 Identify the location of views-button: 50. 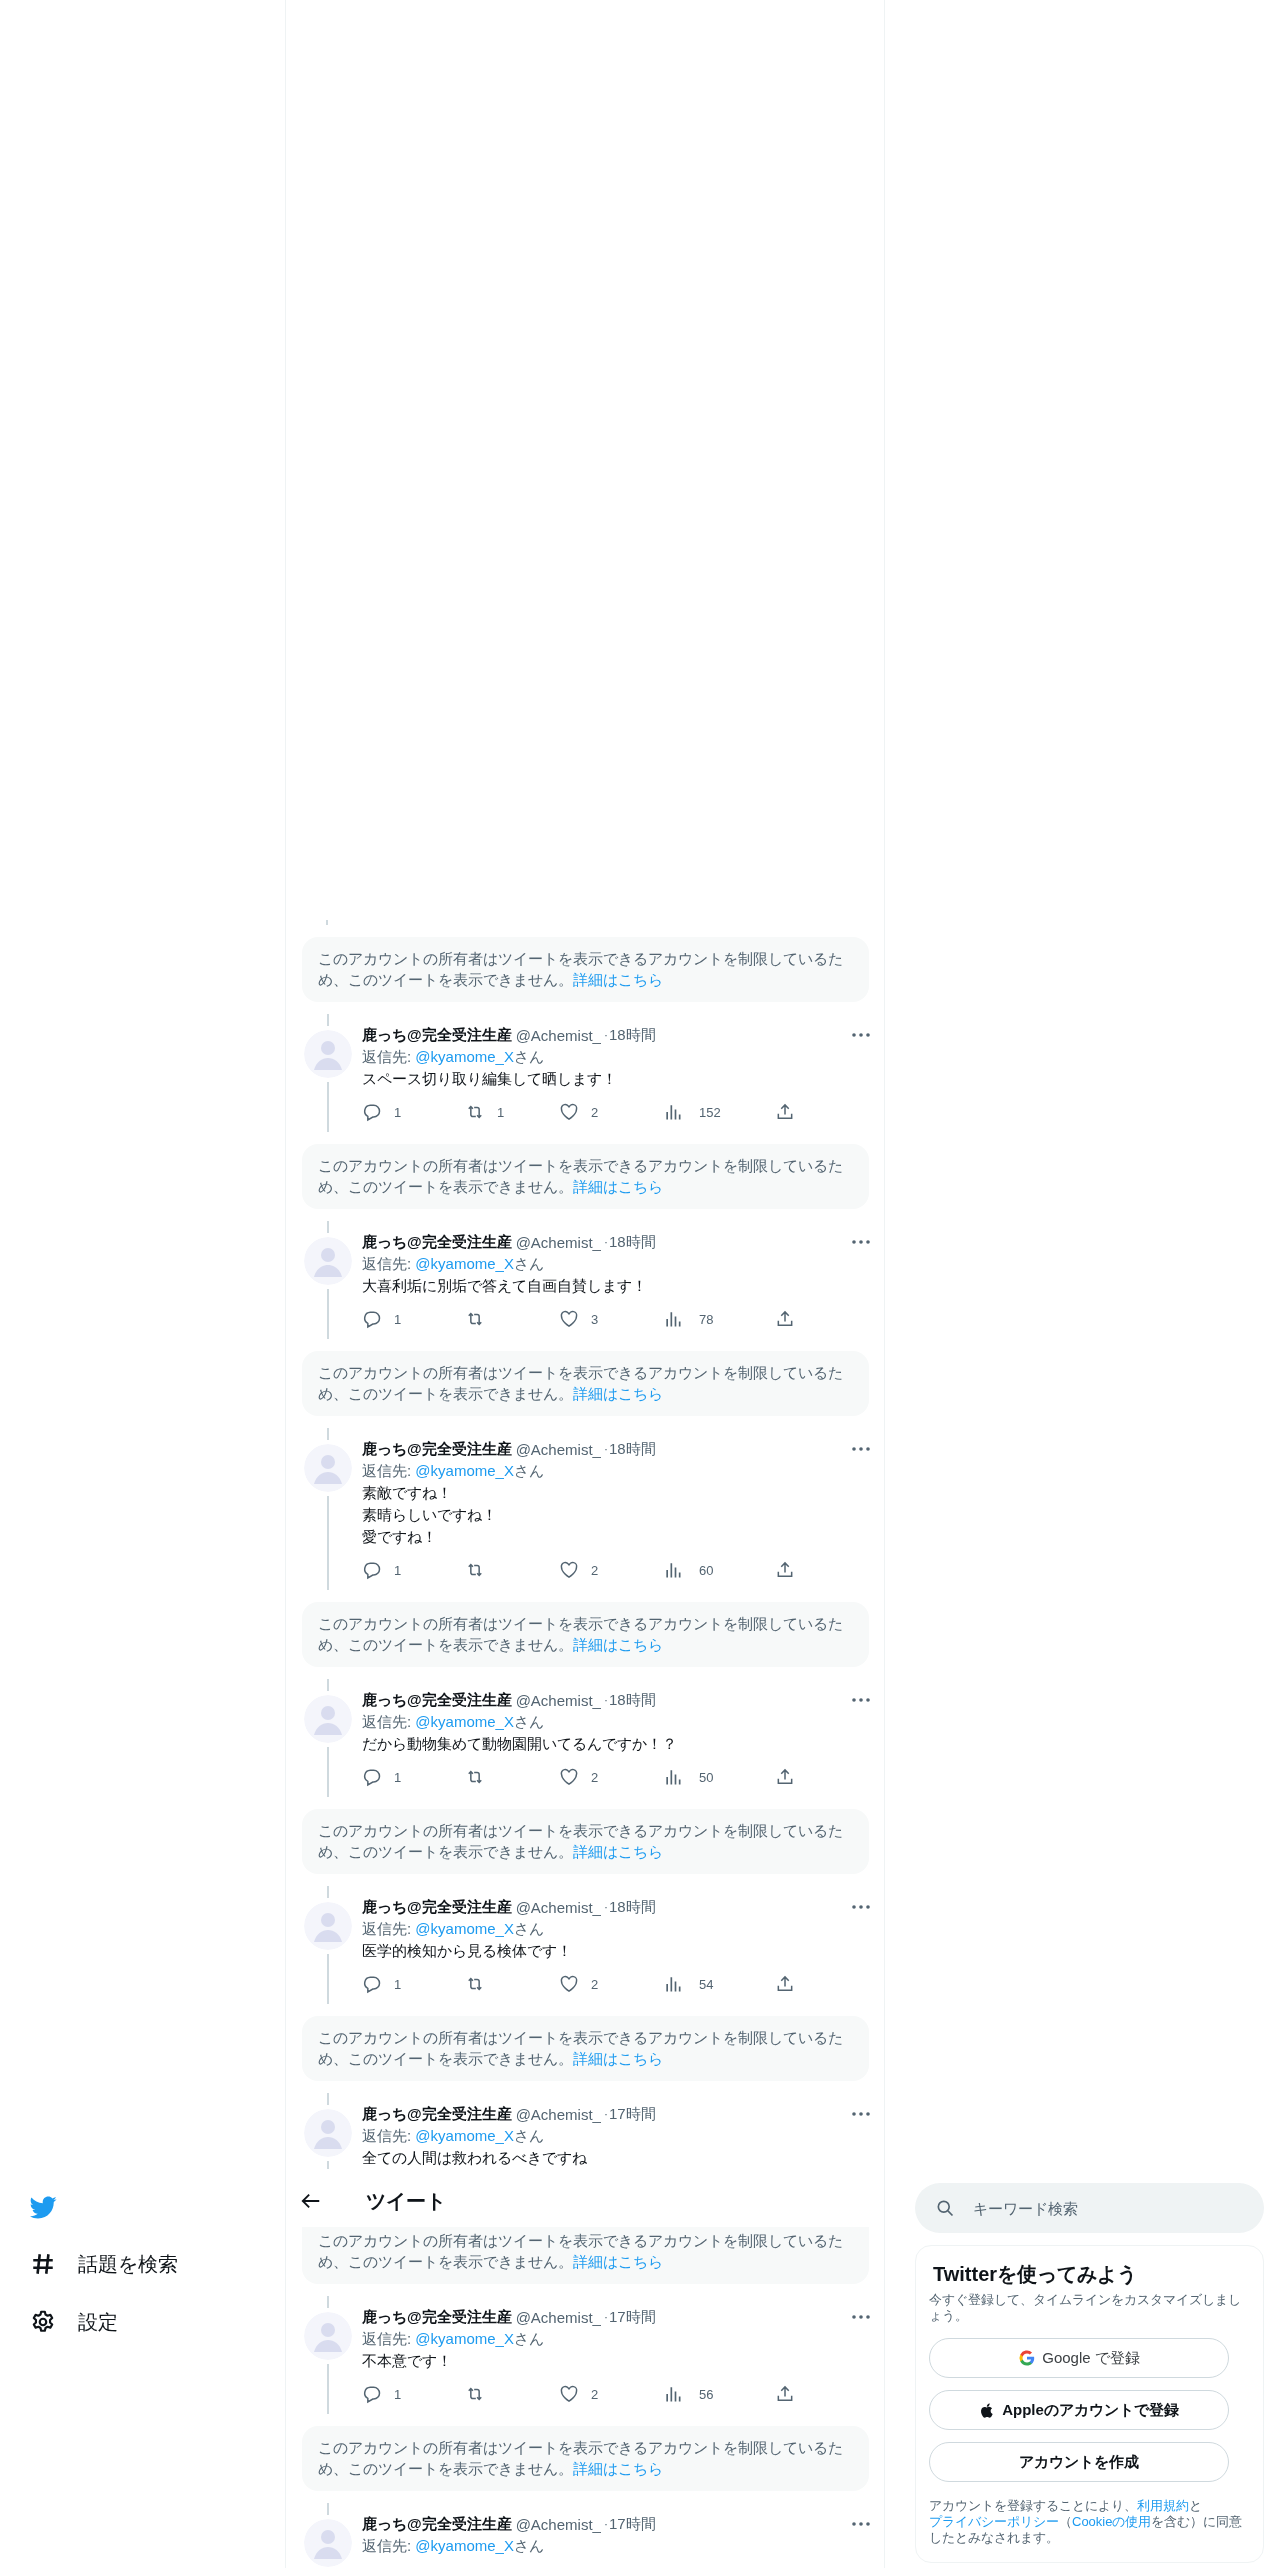
(688, 1777).